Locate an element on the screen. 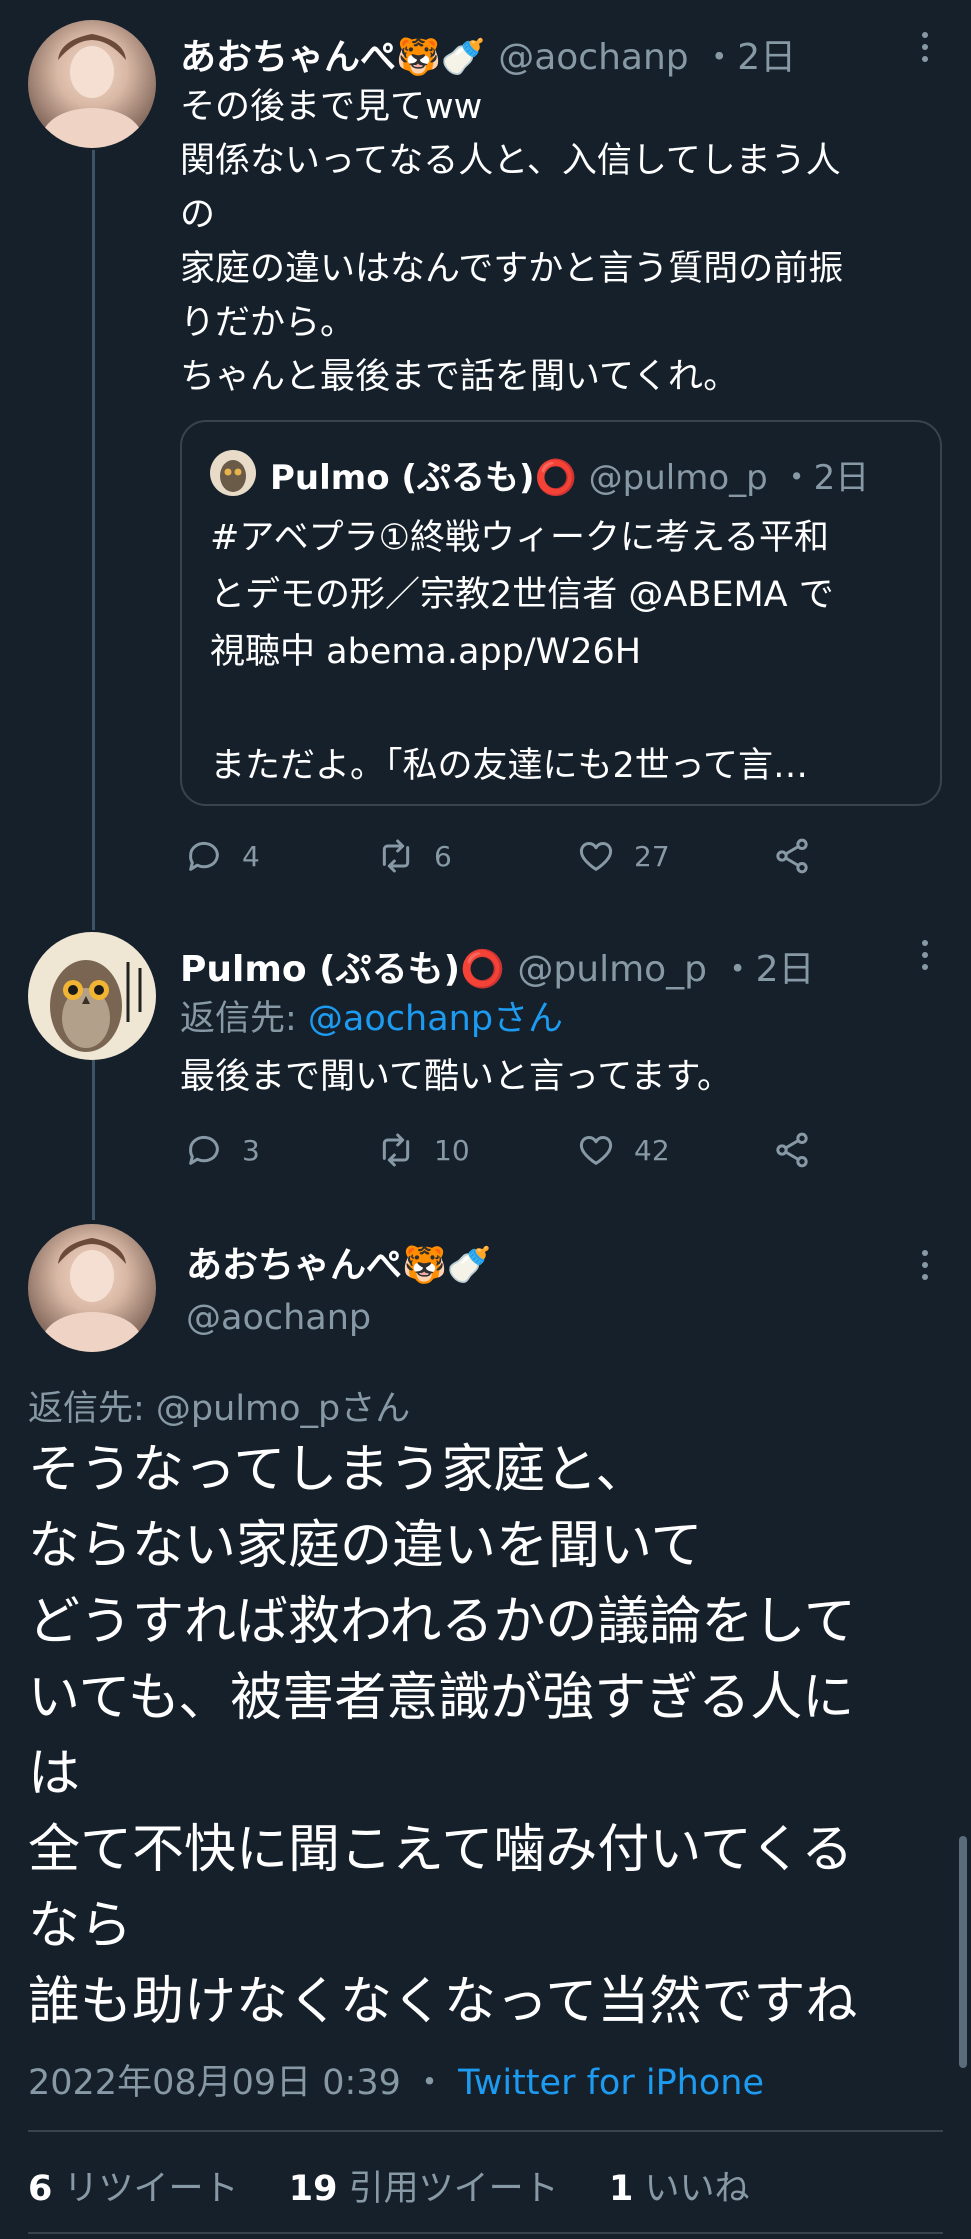 Image resolution: width=971 pixels, height=2239 pixels. like-button: 27 is located at coordinates (623, 856).